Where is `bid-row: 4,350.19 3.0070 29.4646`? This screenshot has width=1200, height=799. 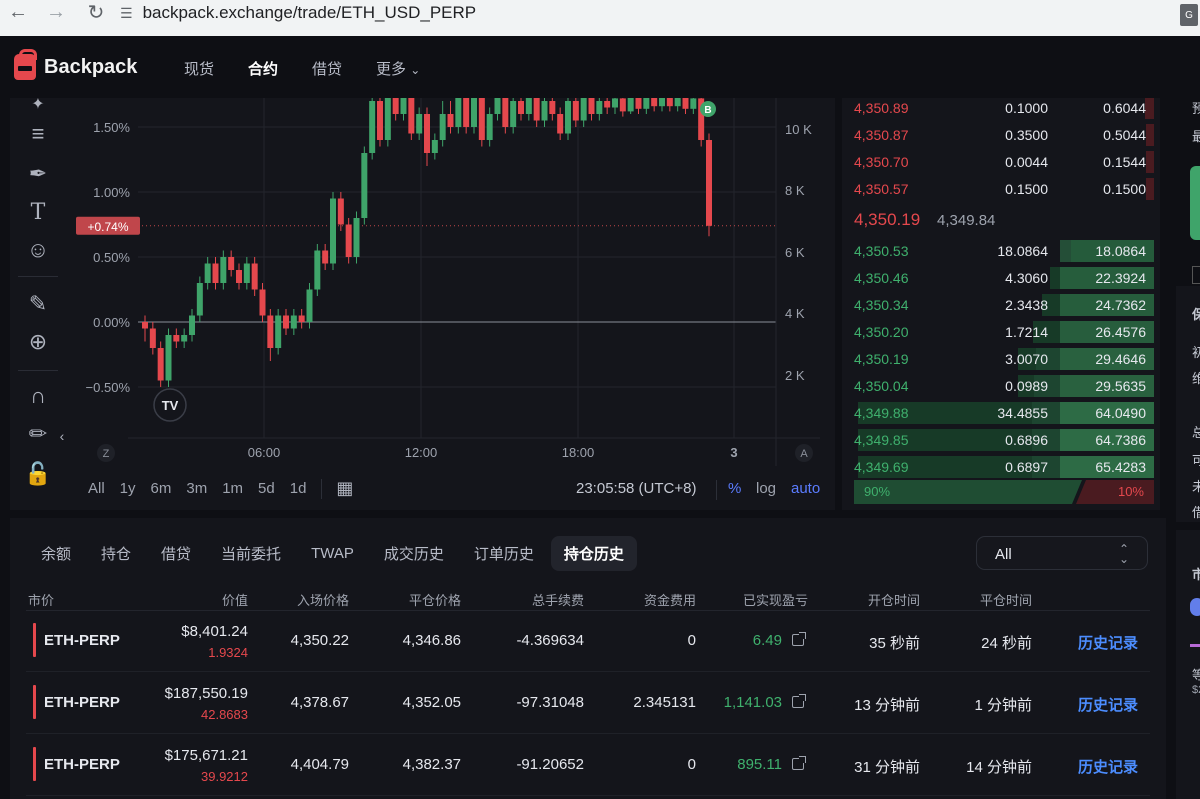 bid-row: 4,350.19 3.0070 29.4646 is located at coordinates (1001, 359).